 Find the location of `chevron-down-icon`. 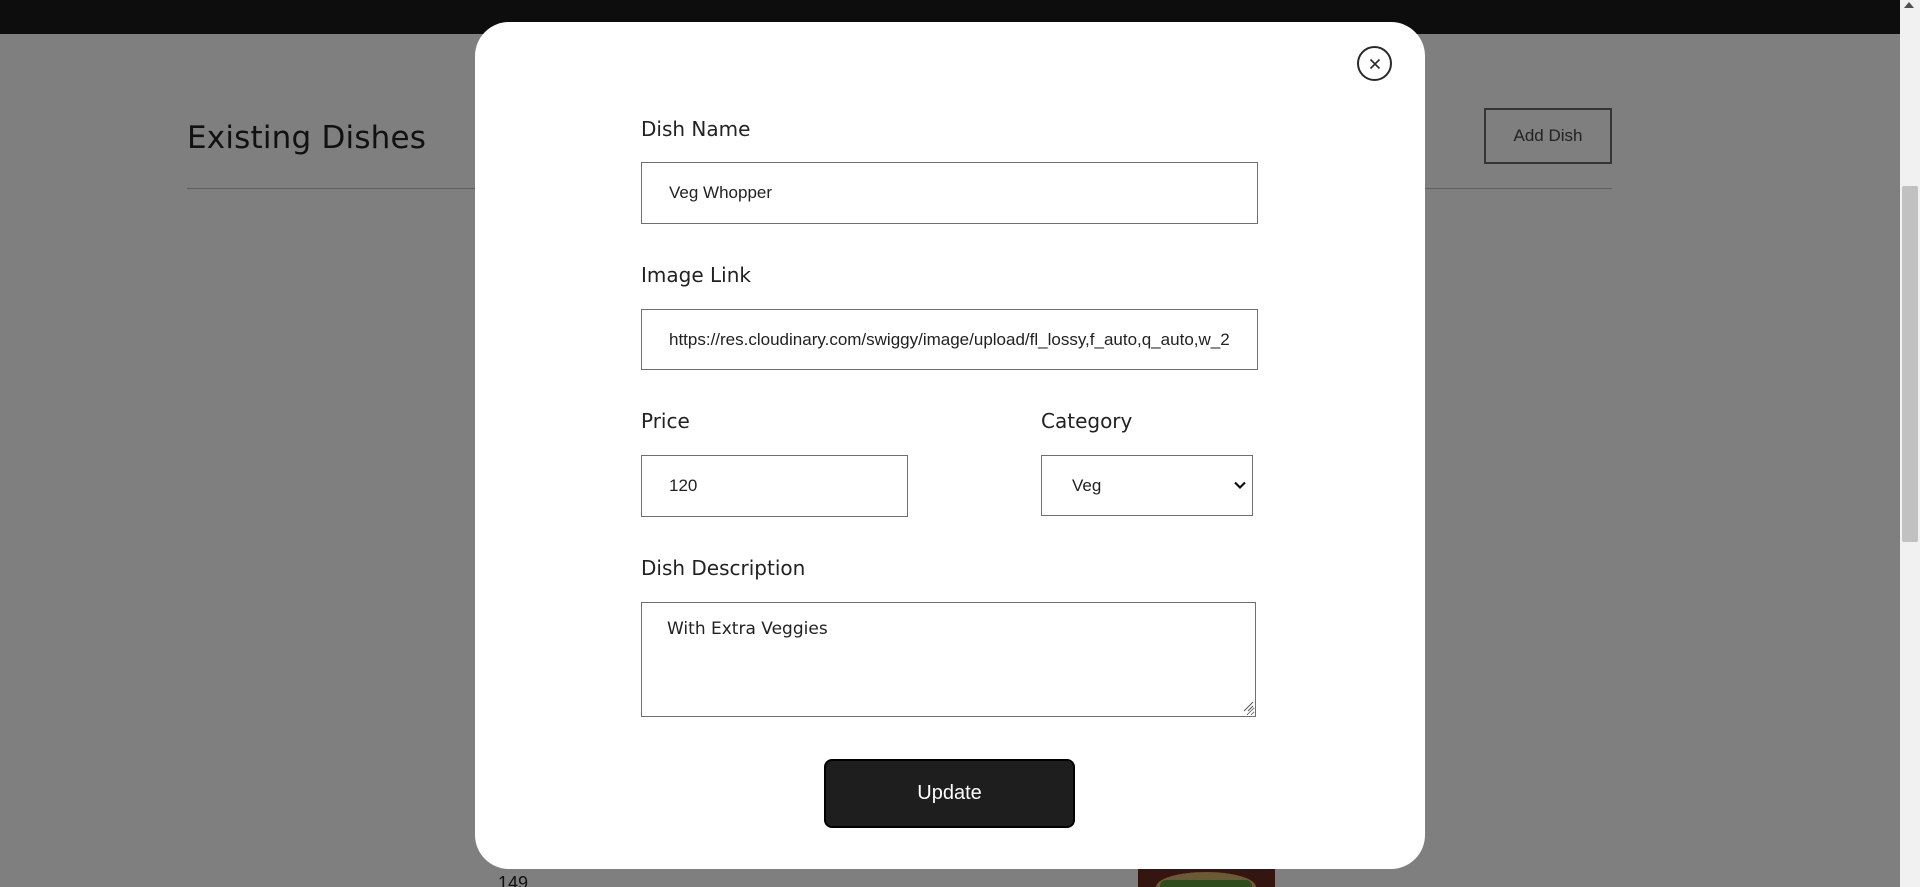

chevron-down-icon is located at coordinates (1240, 485).